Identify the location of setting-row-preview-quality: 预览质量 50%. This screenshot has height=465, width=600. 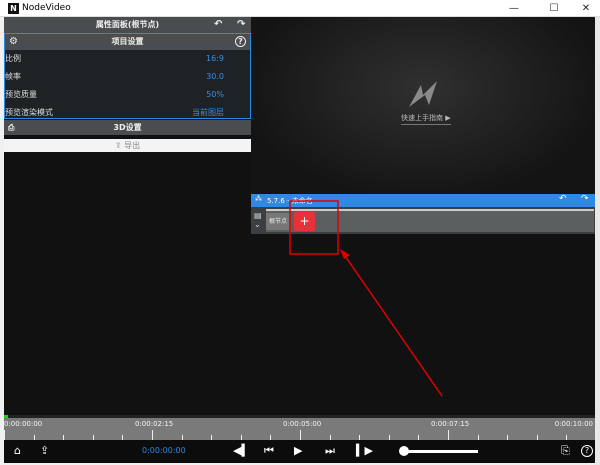
(127, 95).